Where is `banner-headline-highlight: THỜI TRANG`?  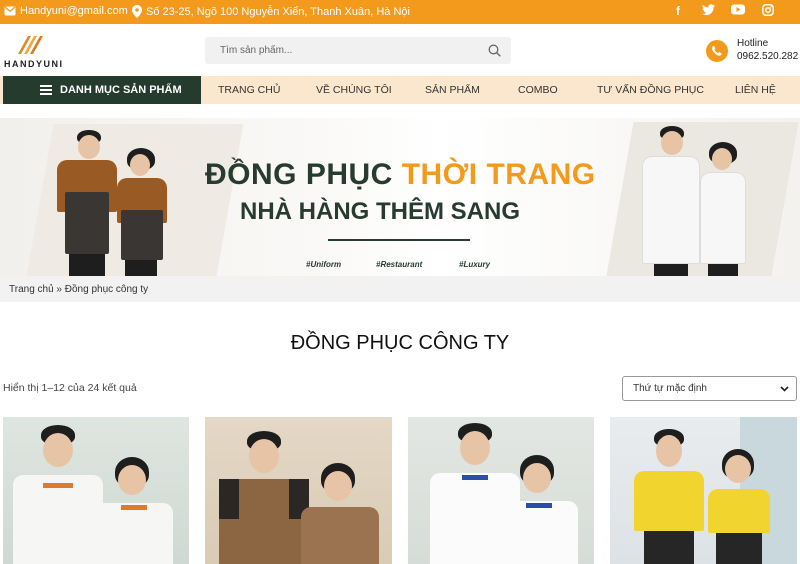
banner-headline-highlight: THỜI TRANG is located at coordinates (498, 174).